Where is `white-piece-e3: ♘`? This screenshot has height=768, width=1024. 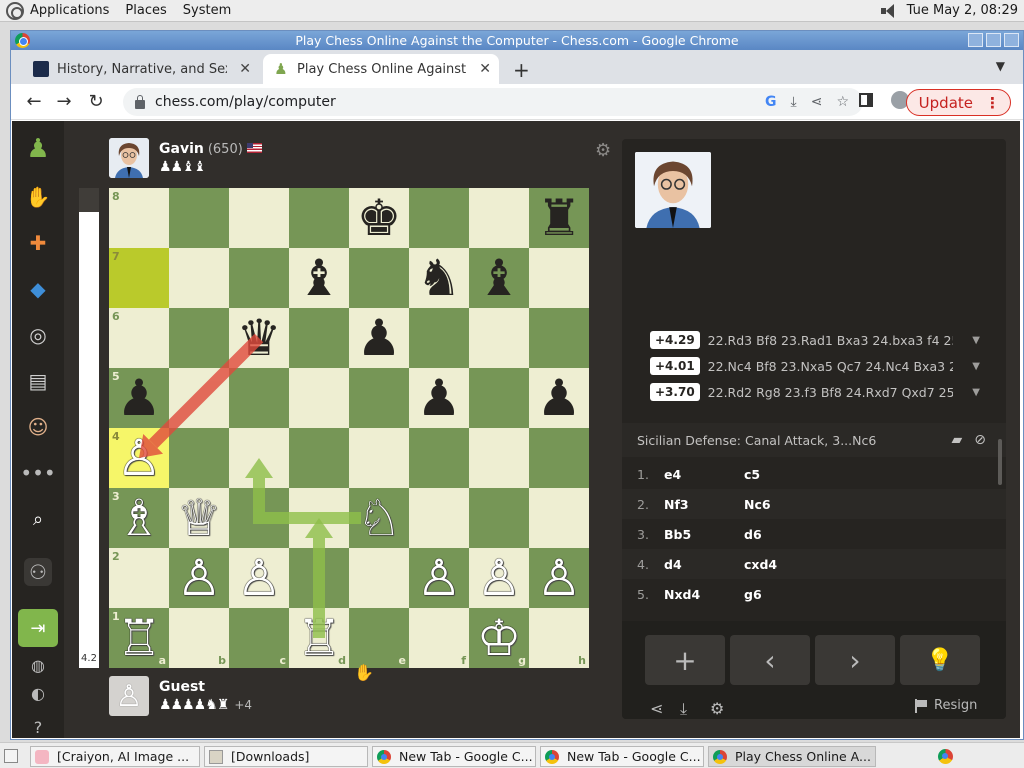
white-piece-e3: ♘ is located at coordinates (379, 518).